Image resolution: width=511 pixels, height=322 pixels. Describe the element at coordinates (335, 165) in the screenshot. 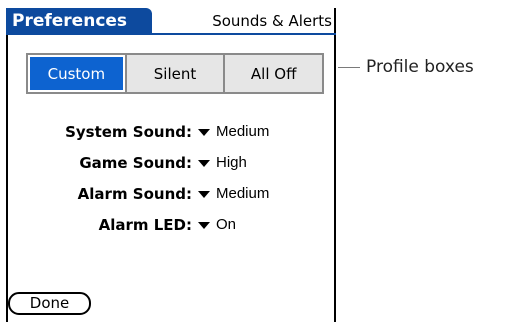

I see `screen-right-border` at that location.